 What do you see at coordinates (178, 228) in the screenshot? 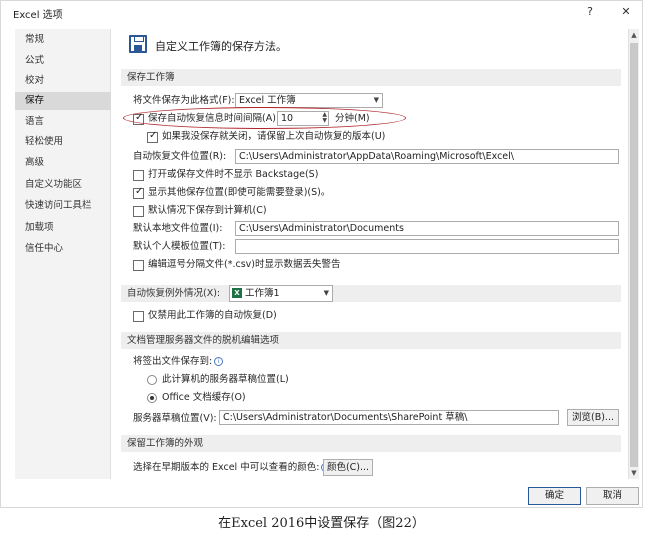
I see `default-local-location-label: 默认本地文件位置(I):` at bounding box center [178, 228].